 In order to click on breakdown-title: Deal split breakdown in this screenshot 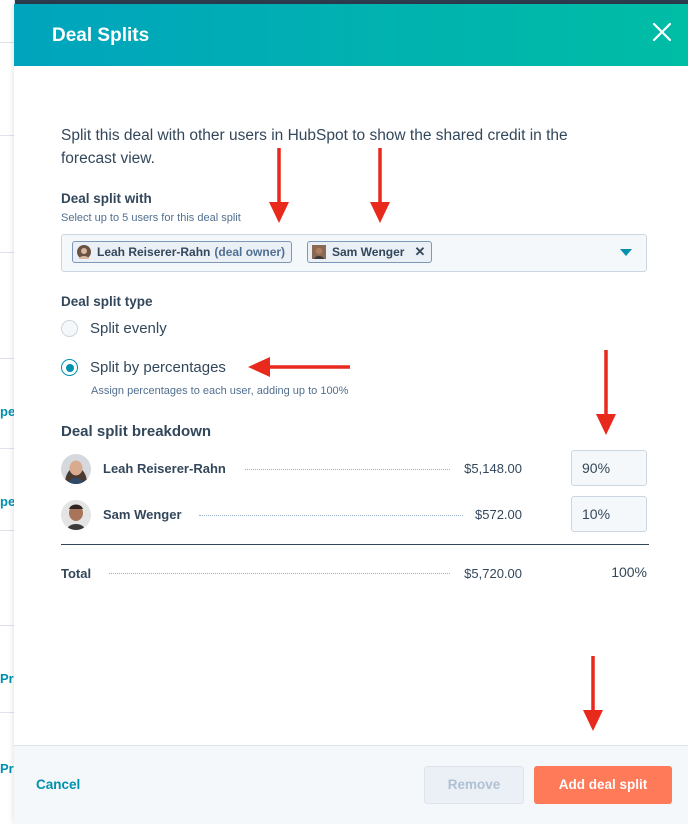, I will do `click(136, 431)`.